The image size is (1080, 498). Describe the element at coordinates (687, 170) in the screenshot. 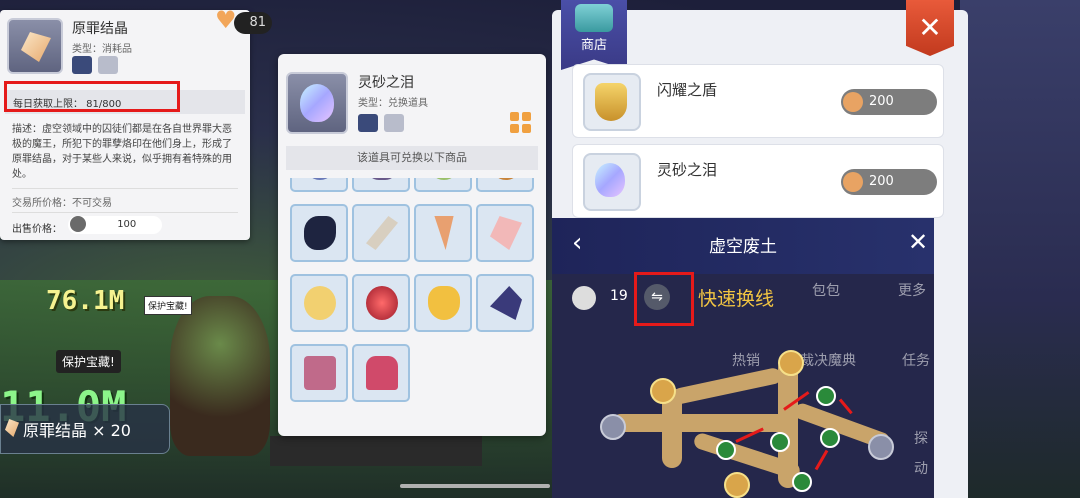

I see `shop-item-name: 灵砂之泪` at that location.